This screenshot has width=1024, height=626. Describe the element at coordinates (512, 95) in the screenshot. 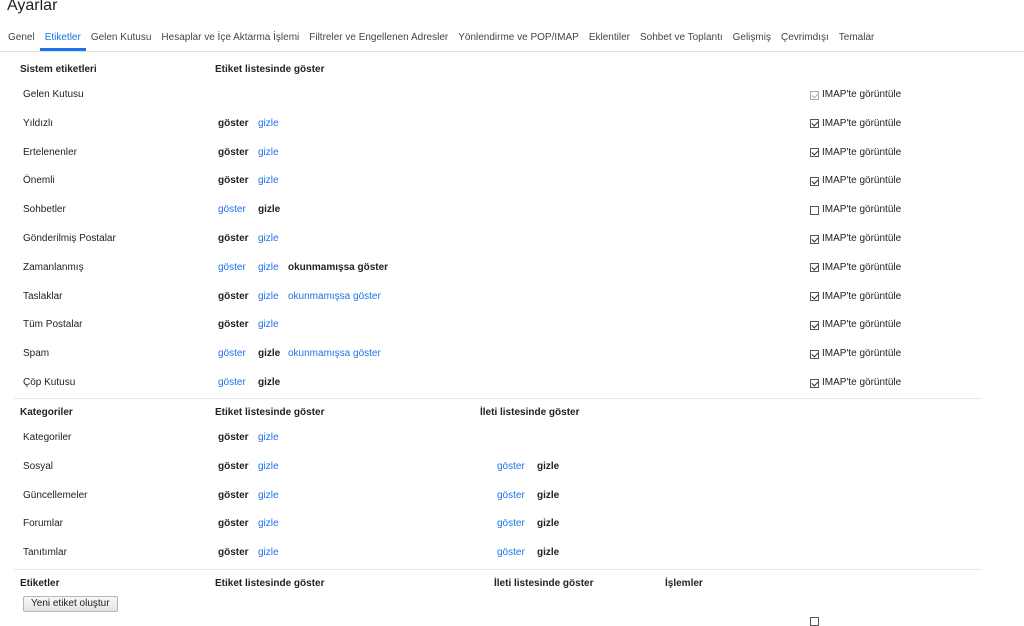

I see `system-label-row: Gelen Kutusu IMAP'te görüntüle` at that location.